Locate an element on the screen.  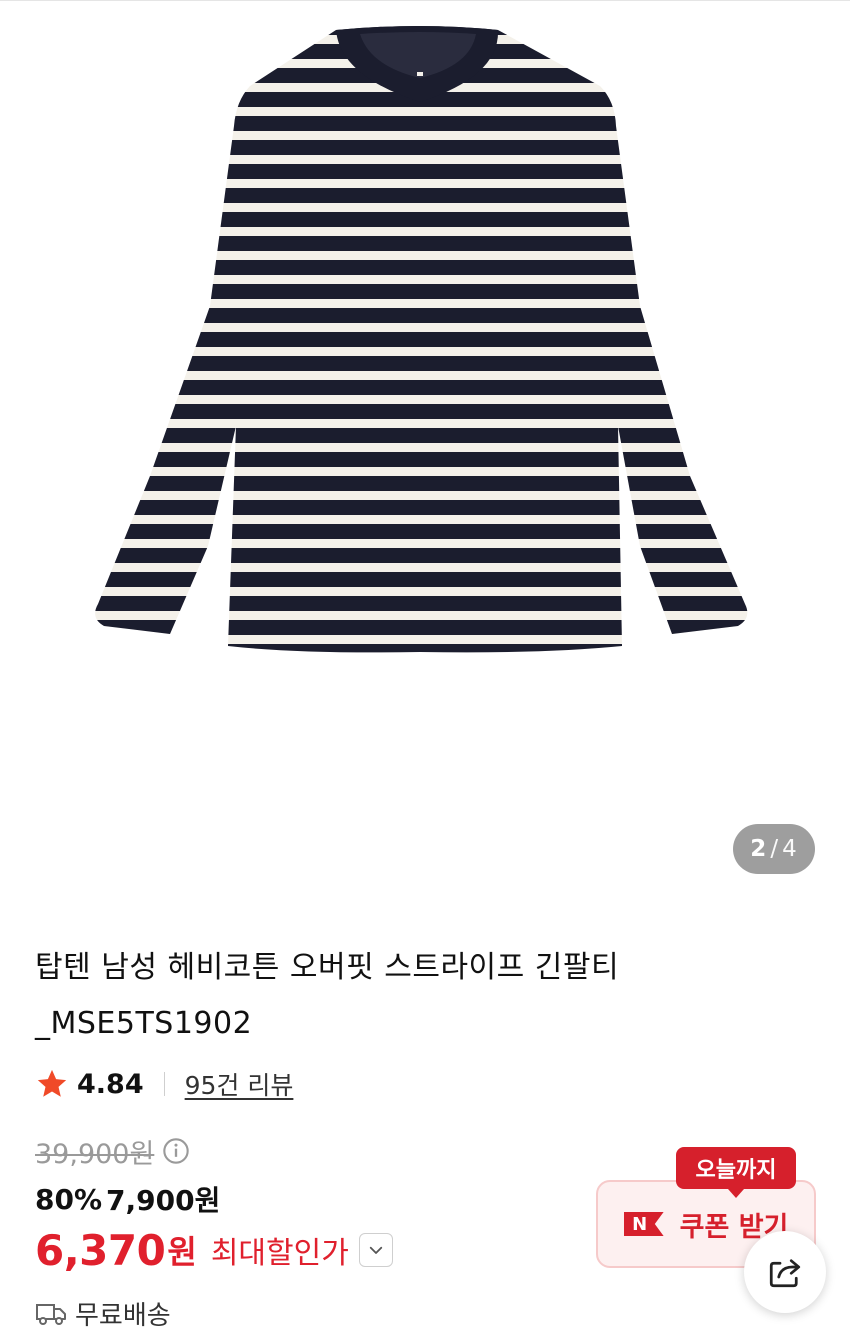
rating-row: 4.84 95건 리뷰 is located at coordinates (164, 1084).